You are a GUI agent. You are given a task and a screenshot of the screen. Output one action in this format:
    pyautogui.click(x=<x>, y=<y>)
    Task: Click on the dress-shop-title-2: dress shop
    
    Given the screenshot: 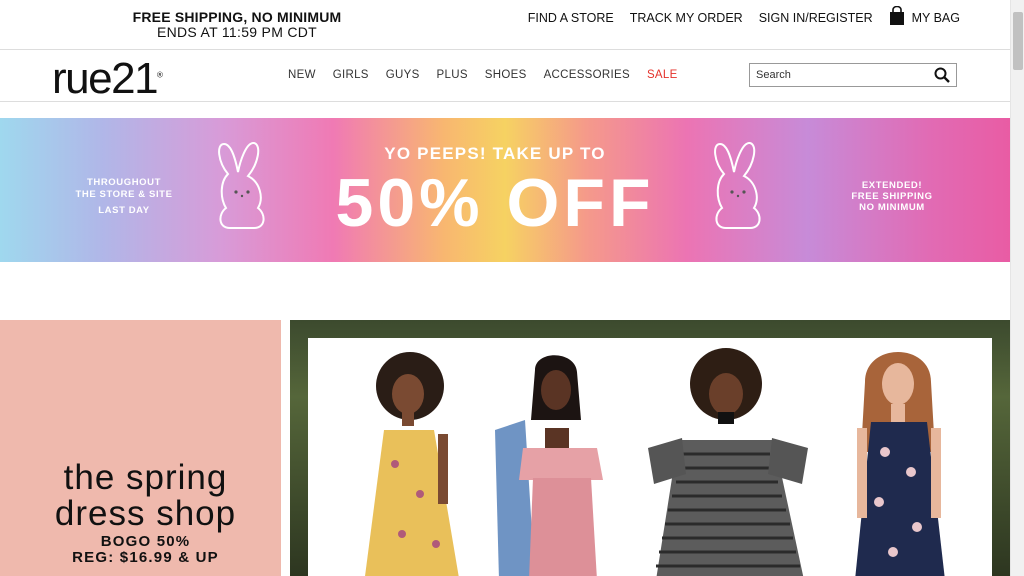 What is the action you would take?
    pyautogui.click(x=145, y=513)
    